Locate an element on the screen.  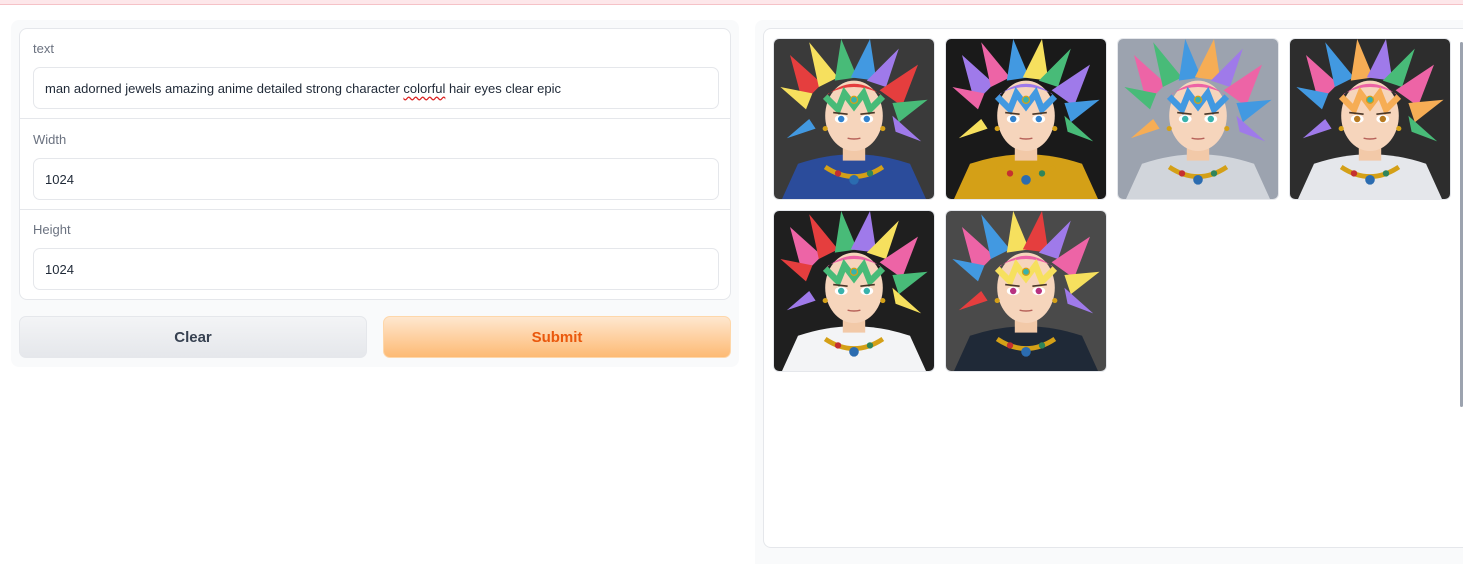
height-label: Height is located at coordinates (52, 229).